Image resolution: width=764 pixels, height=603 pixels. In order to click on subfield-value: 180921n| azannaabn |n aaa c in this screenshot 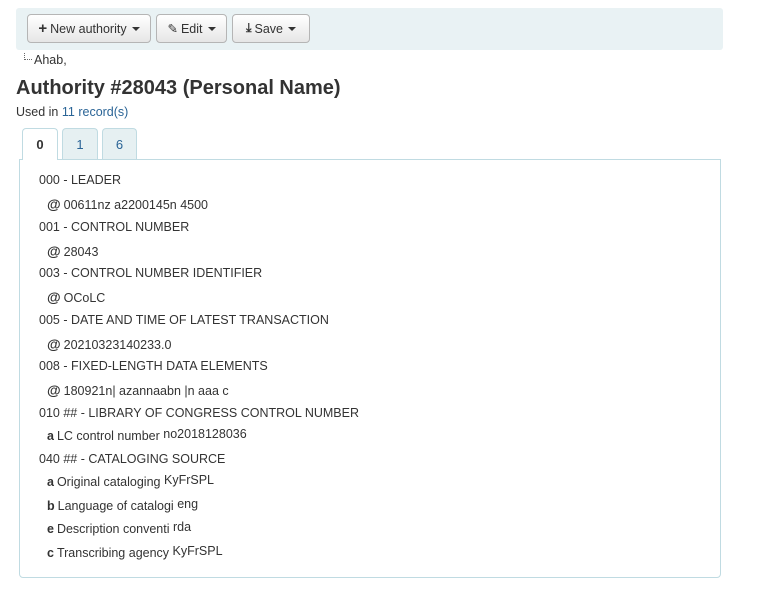, I will do `click(146, 391)`.